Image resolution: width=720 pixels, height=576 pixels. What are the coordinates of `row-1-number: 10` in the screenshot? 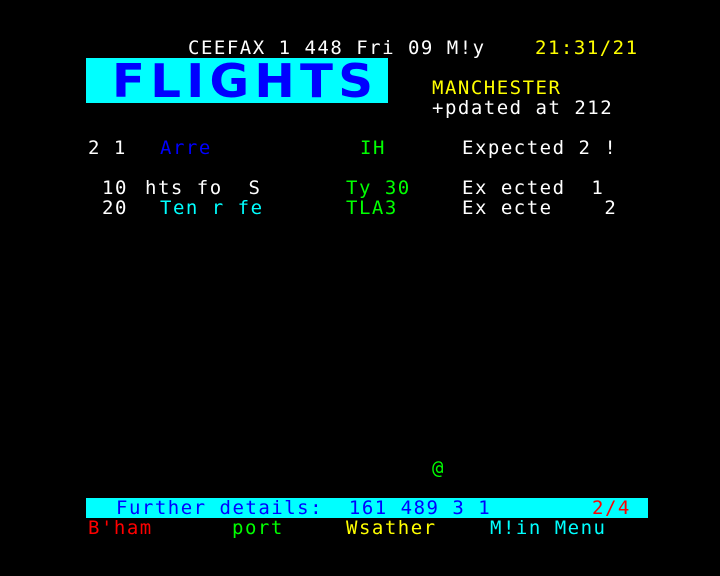 It's located at (115, 188).